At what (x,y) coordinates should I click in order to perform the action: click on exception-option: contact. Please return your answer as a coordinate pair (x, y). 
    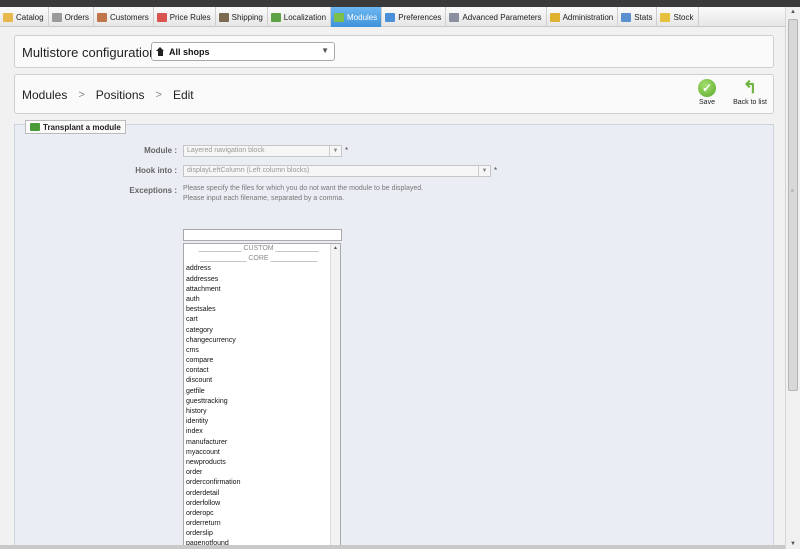
    Looking at the image, I should click on (257, 371).